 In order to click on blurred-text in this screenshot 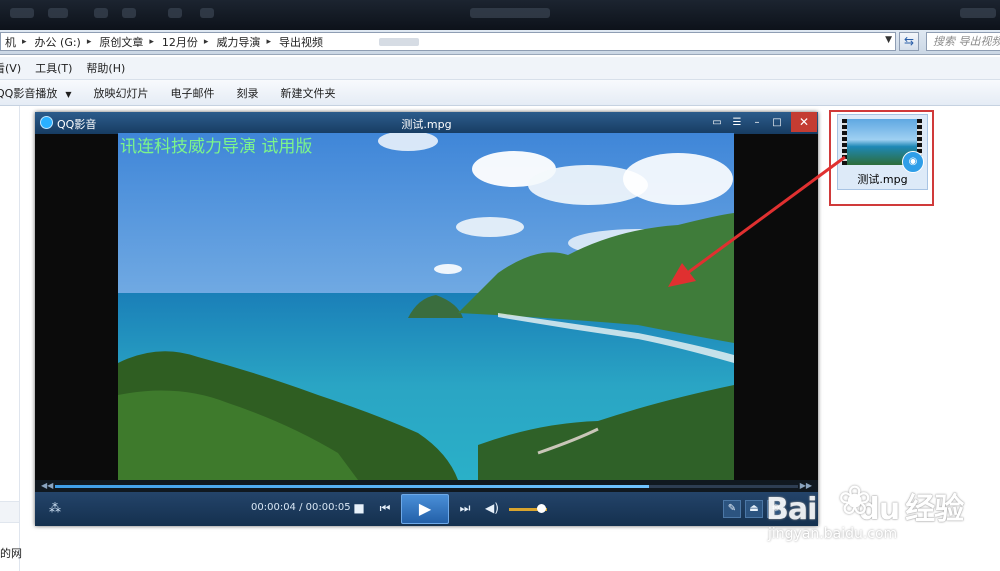, I will do `click(399, 42)`.